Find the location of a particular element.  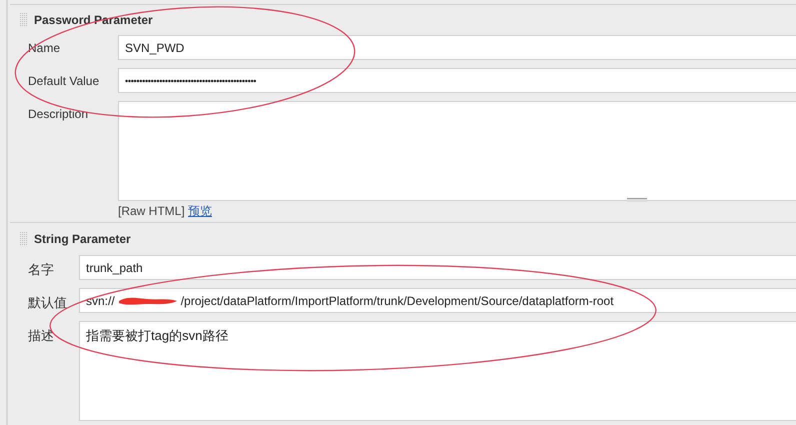

text-field: svn:// /project/dataPlatform/ImportPlatform/trunk/Development/Source/dataplatform-root is located at coordinates (437, 300).